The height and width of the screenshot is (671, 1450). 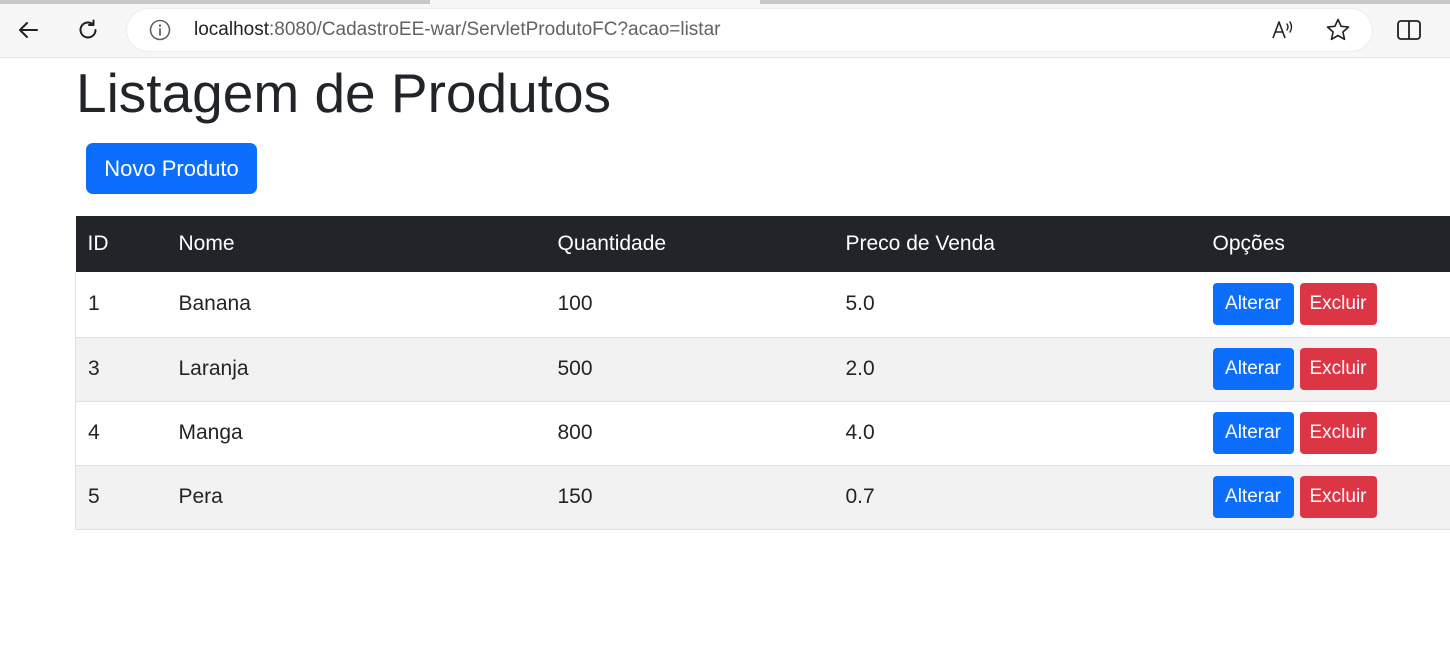 I want to click on table-row: 3 Laranja 500 2.0 Alterar Excluir, so click(x=762, y=369).